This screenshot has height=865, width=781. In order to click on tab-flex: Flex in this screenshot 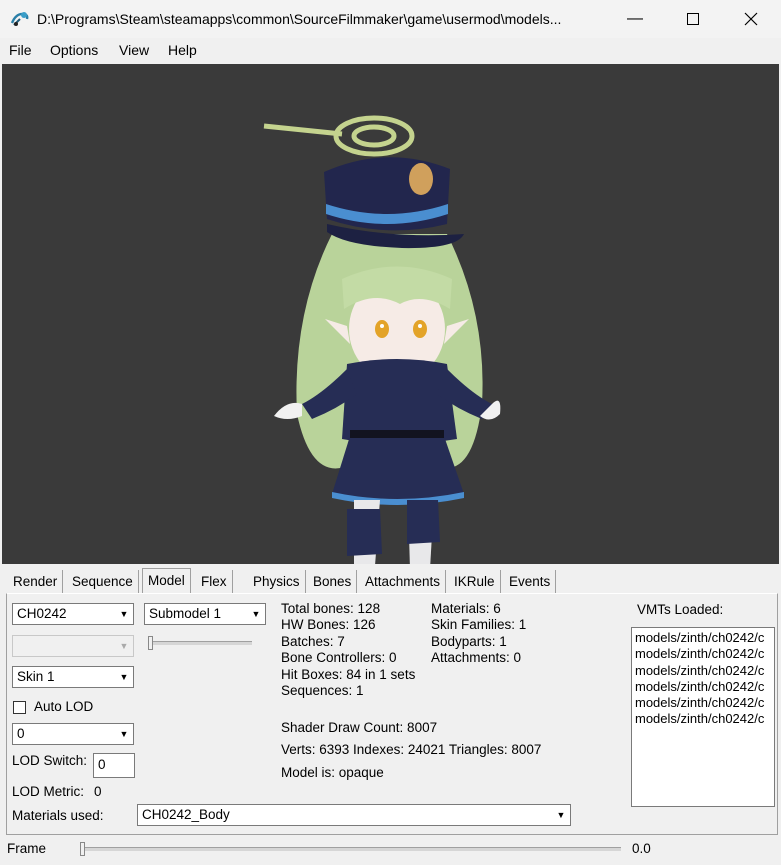, I will do `click(214, 581)`.